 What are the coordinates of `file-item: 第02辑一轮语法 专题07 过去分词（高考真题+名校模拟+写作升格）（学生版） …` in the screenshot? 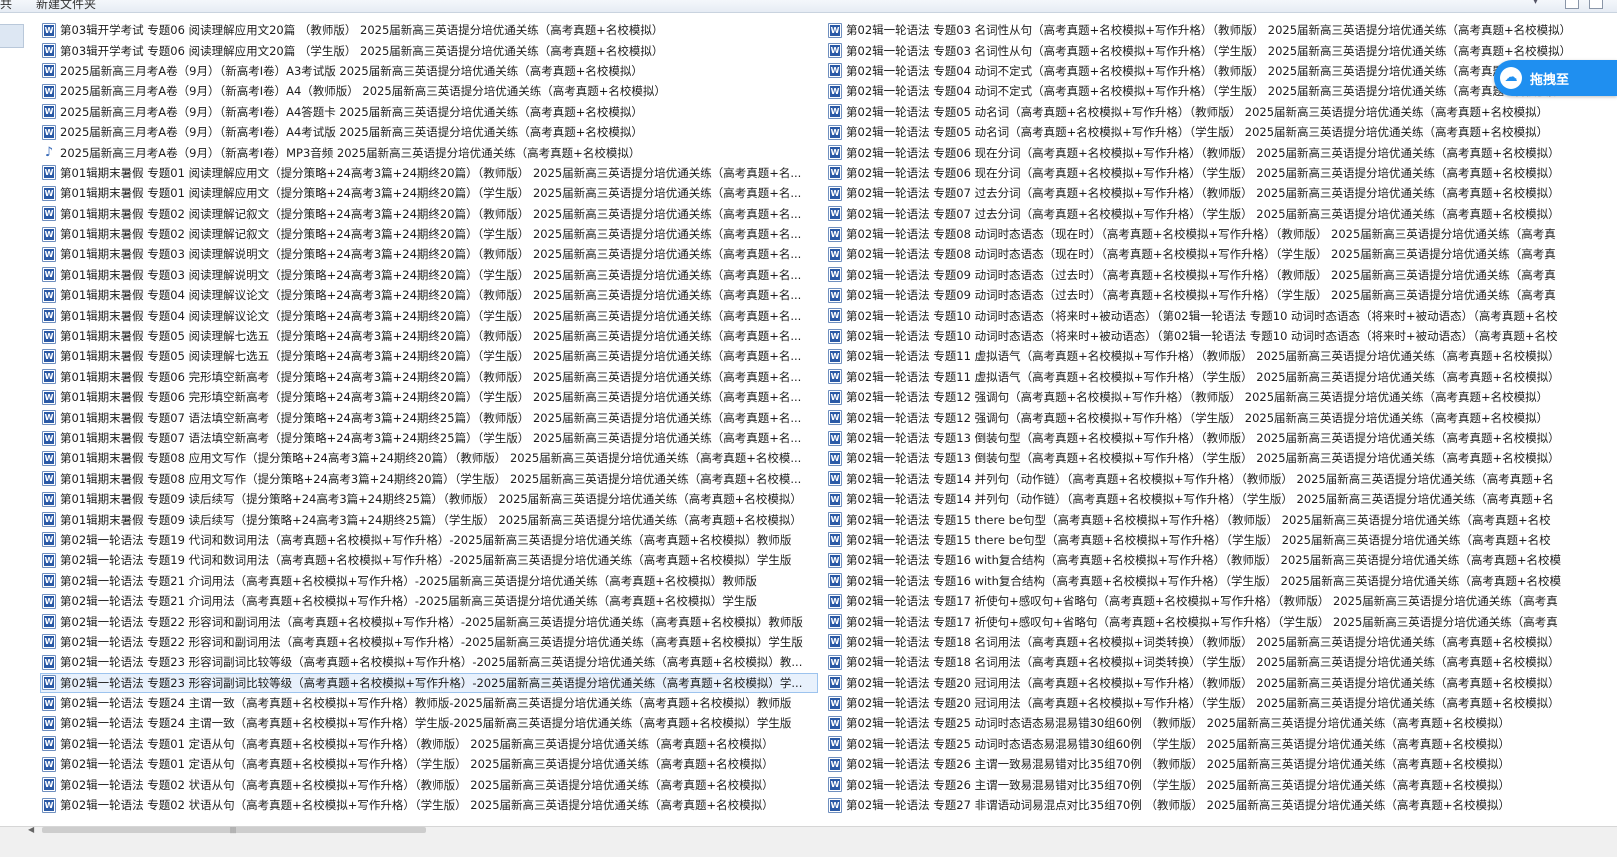 It's located at (1221, 214).